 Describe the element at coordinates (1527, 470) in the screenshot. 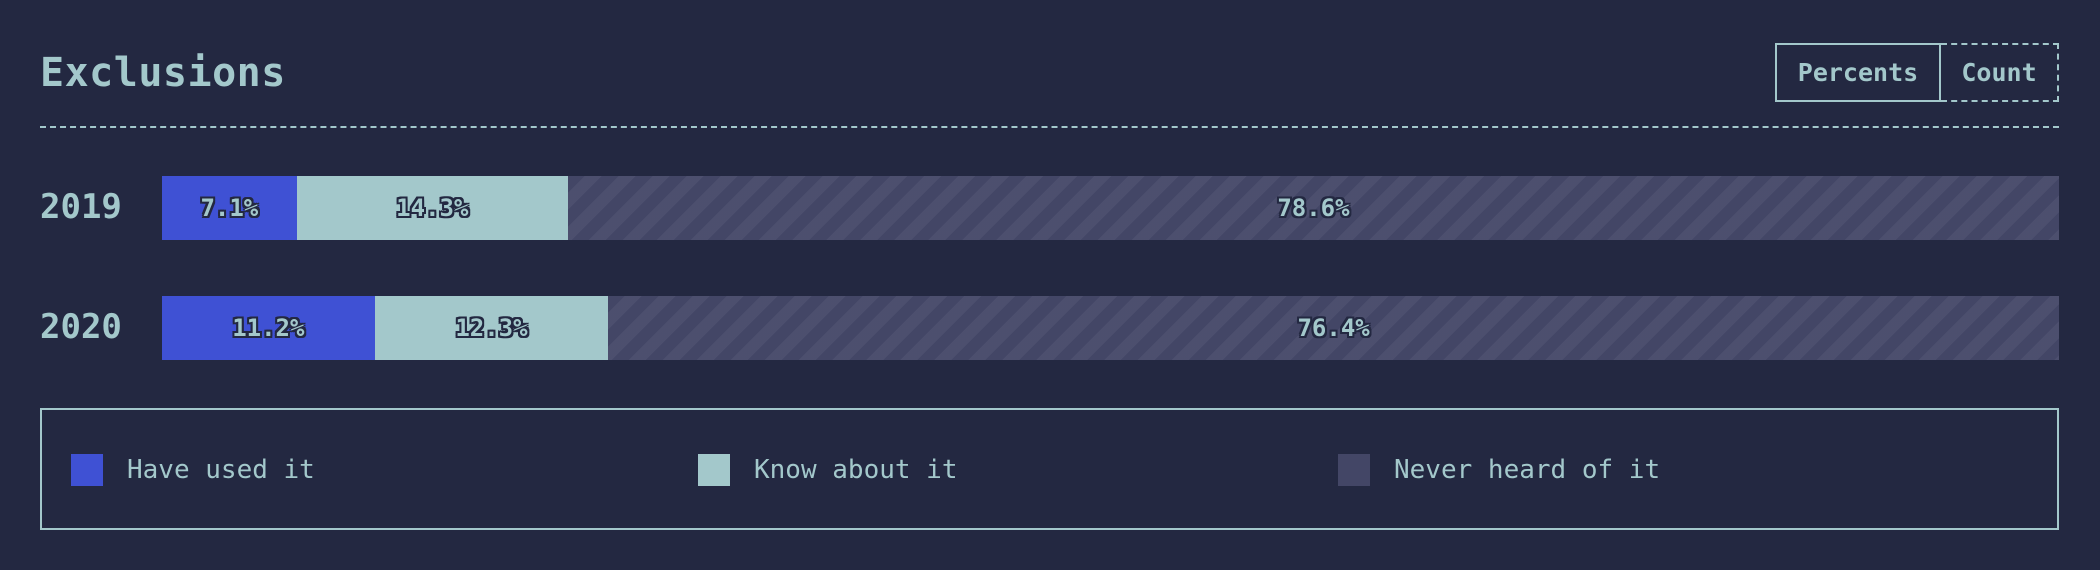

I see `legend-label-never-heard-of-it: Never heard of it` at that location.